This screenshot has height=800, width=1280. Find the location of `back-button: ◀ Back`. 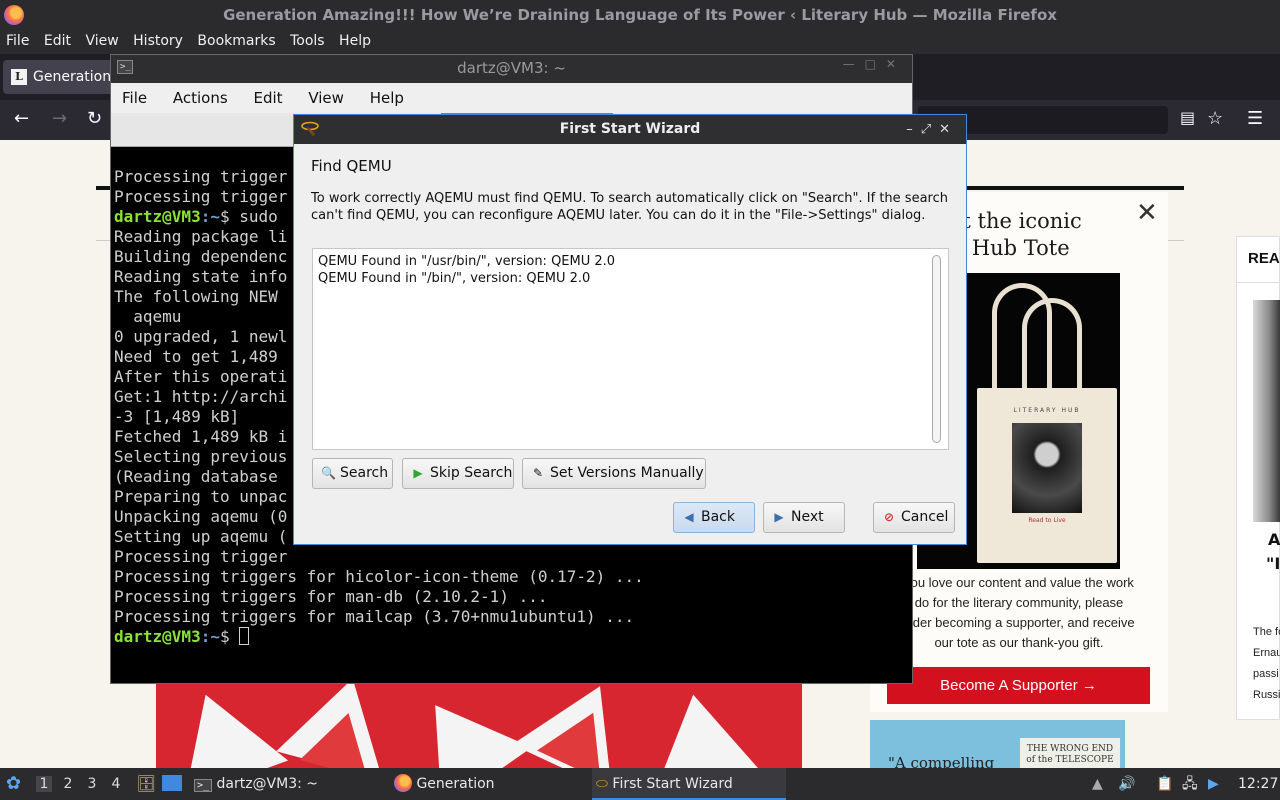

back-button: ◀ Back is located at coordinates (714, 517).